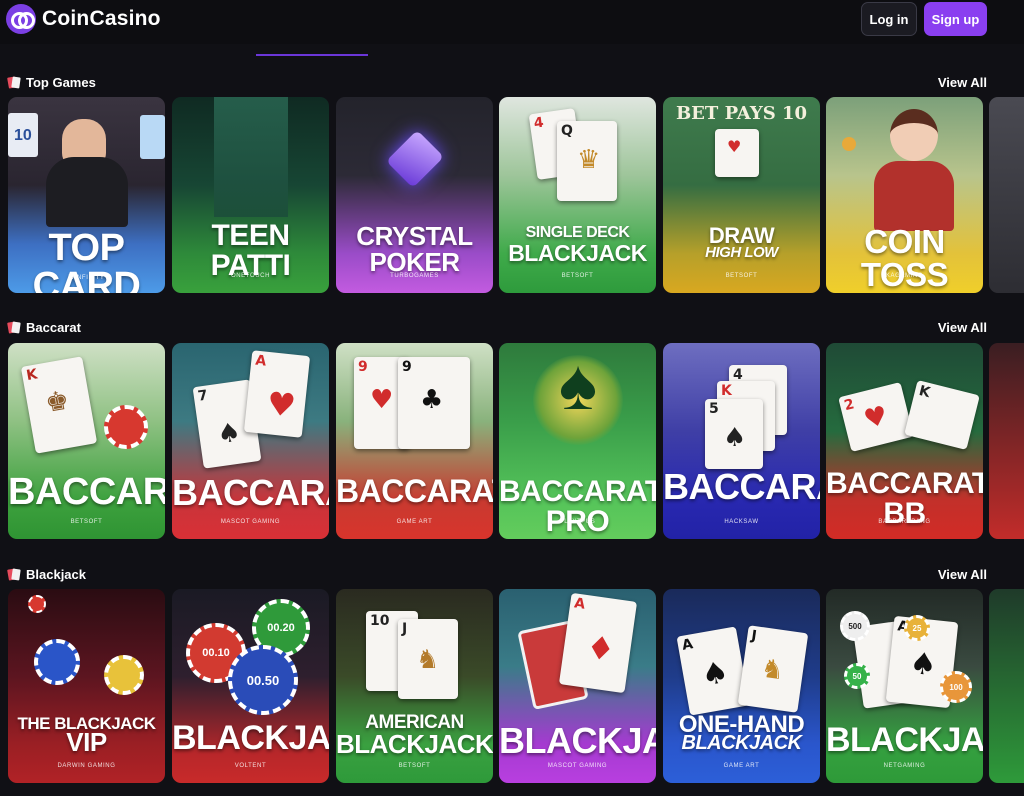 The image size is (1024, 796). I want to click on playing-card: K ♚, so click(59, 405).